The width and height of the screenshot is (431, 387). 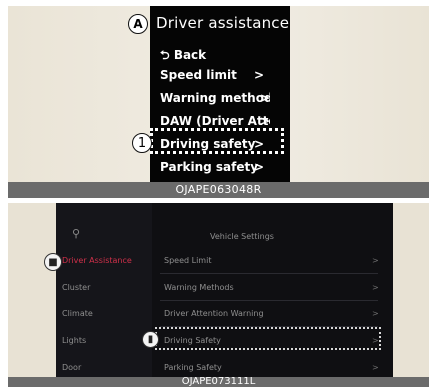 I want to click on menu-item-warning-methods: Warning Methods, so click(x=199, y=287).